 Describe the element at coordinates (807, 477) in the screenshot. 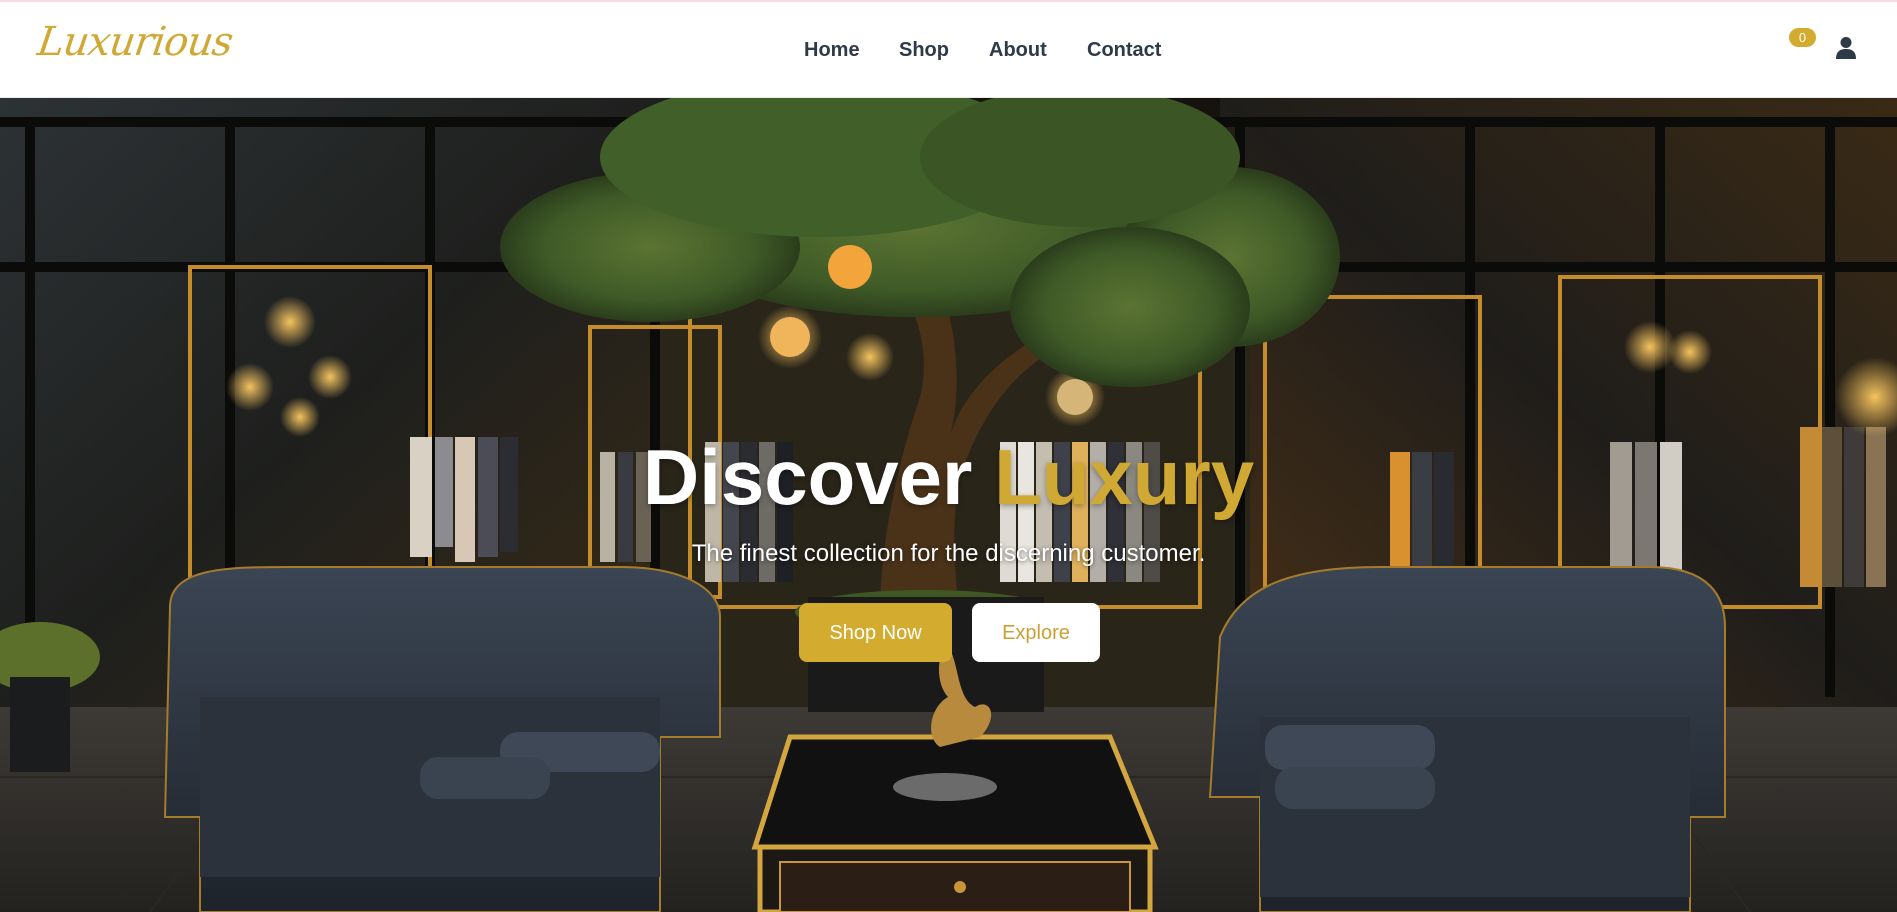

I see `hero-title-part1: Discover` at that location.